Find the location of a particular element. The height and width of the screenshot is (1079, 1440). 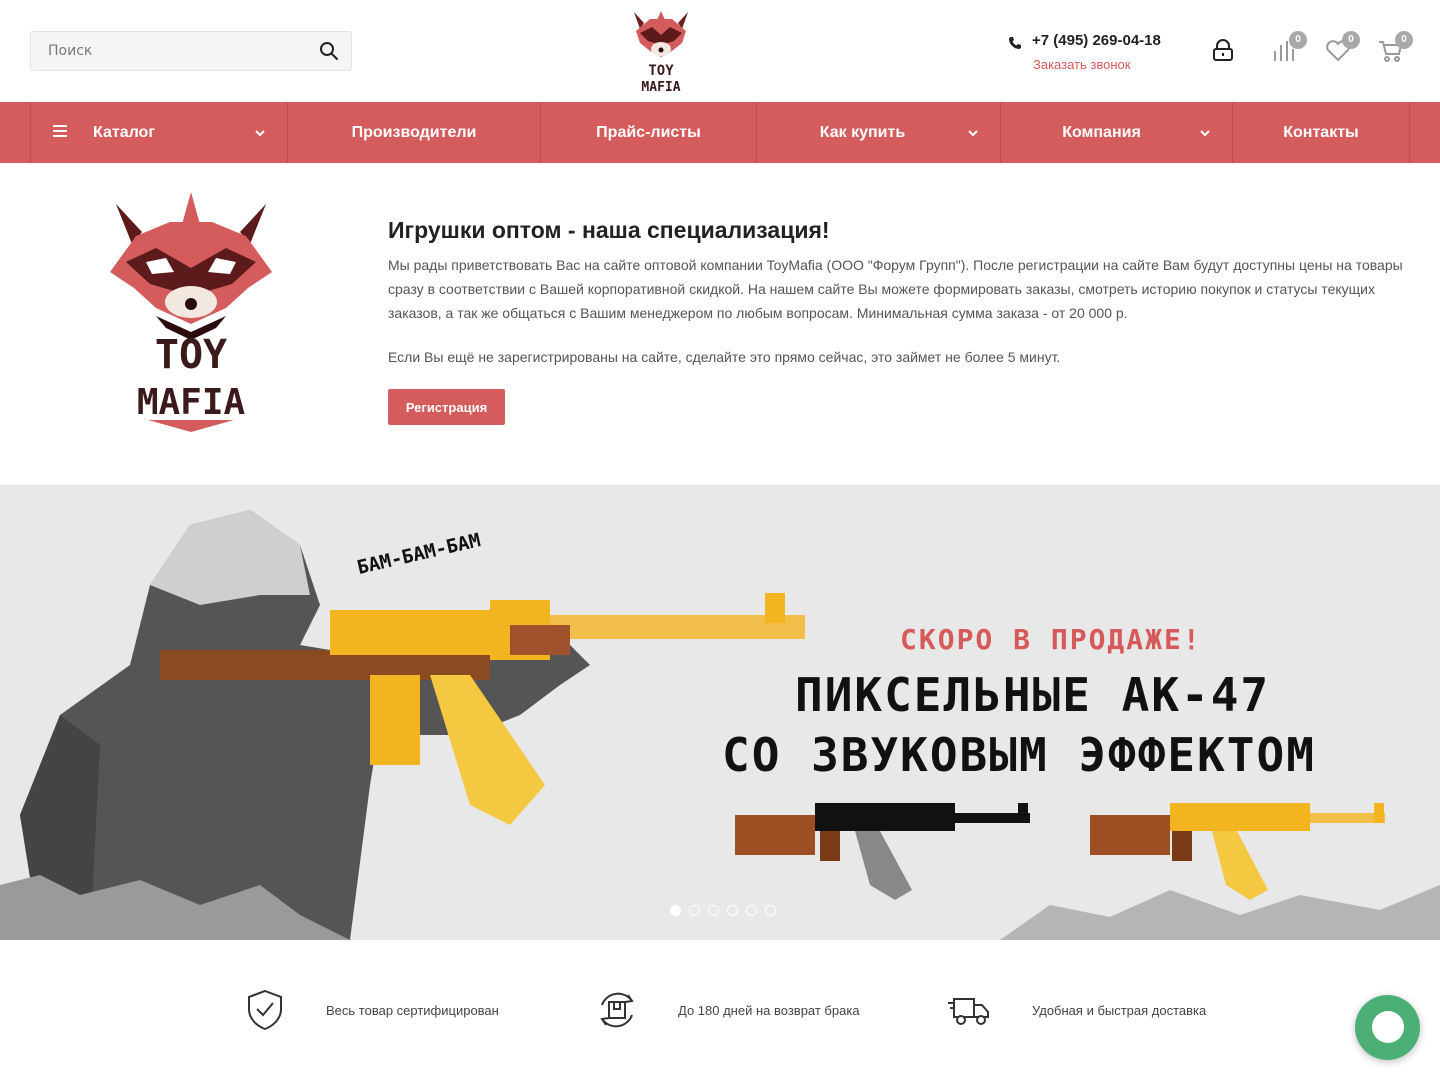

slider-dots is located at coordinates (723, 910).